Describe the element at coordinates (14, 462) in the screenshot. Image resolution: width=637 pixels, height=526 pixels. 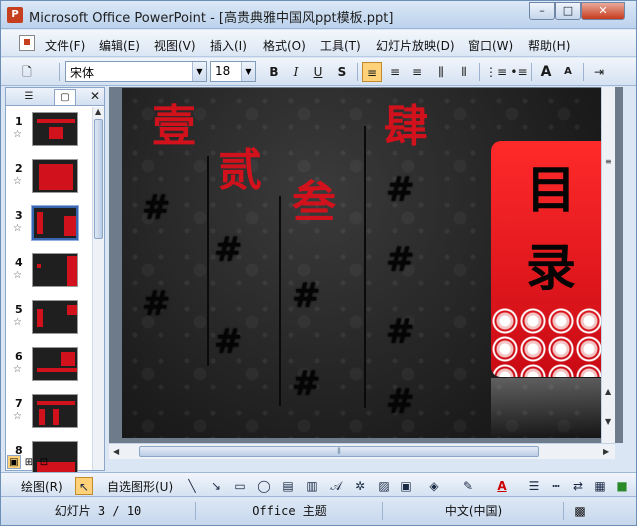
I see `normal-view-icon: ▣` at that location.